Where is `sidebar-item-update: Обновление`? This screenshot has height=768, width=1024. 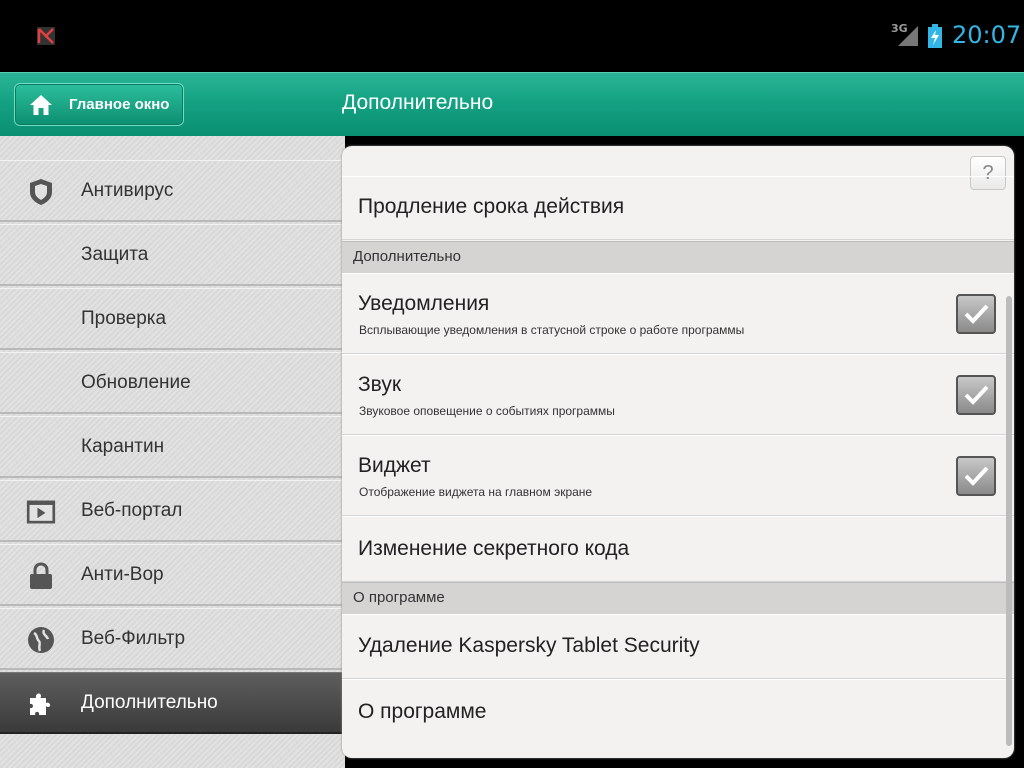 sidebar-item-update: Обновление is located at coordinates (171, 383).